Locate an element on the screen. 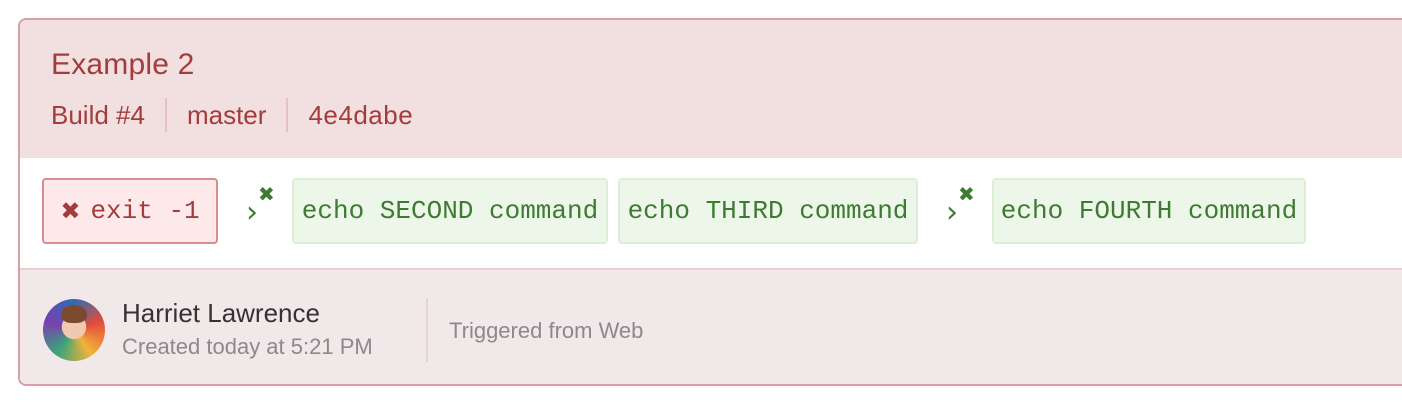 The image size is (1402, 417). job-failed-exit: ✖ exit -1 is located at coordinates (130, 211).